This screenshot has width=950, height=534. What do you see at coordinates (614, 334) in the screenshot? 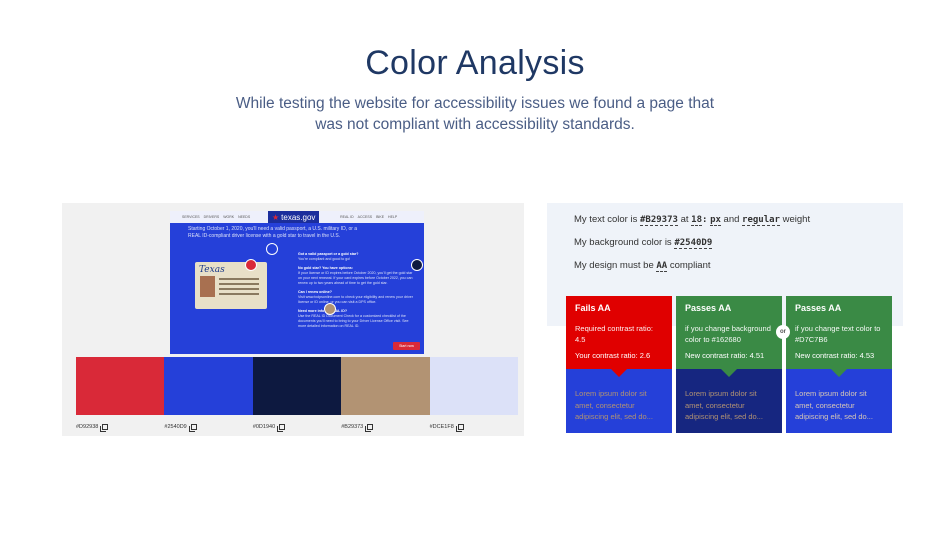
I see `result-detail: Required contrast ratio: 4.5` at bounding box center [614, 334].